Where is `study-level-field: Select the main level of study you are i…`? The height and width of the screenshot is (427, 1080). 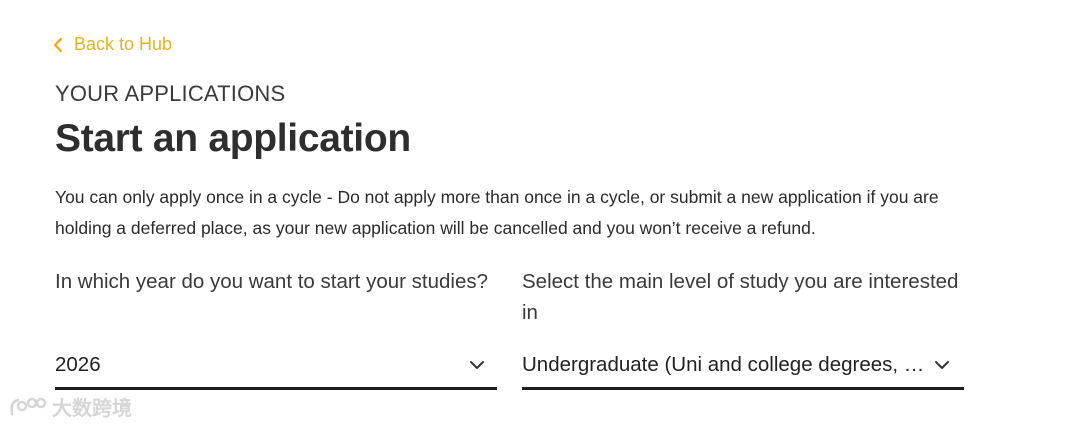
study-level-field: Select the main level of study you are i… is located at coordinates (743, 328).